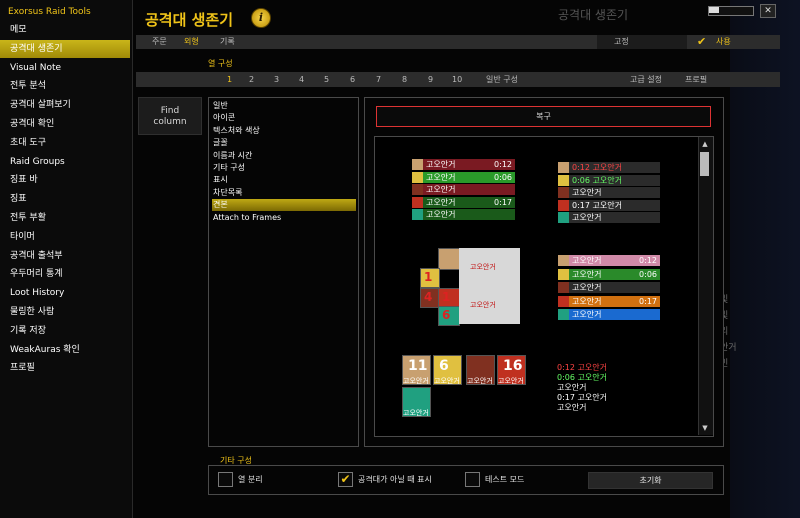 This screenshot has height=518, width=800. I want to click on spell-tile: 1, so click(449, 298).